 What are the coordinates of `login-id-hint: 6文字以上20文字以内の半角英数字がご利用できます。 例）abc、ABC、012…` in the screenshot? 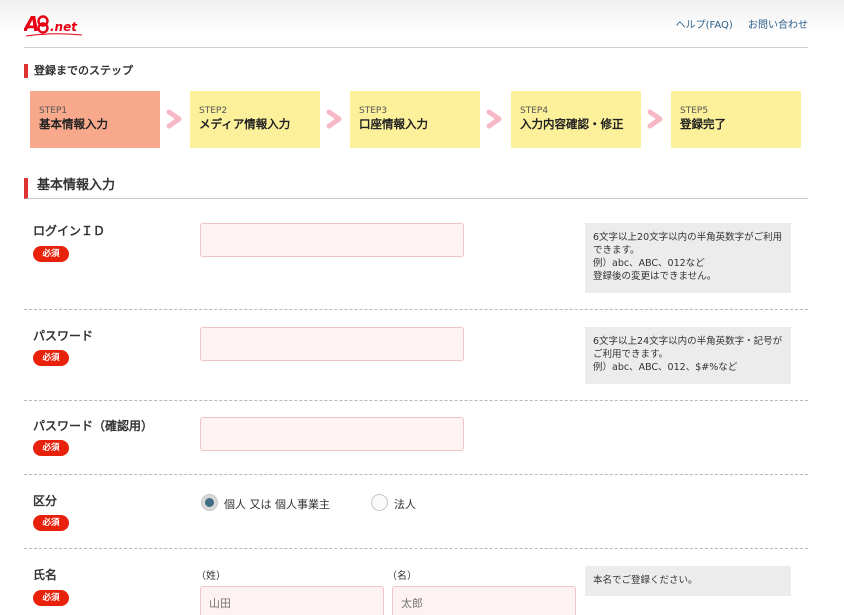 It's located at (688, 258).